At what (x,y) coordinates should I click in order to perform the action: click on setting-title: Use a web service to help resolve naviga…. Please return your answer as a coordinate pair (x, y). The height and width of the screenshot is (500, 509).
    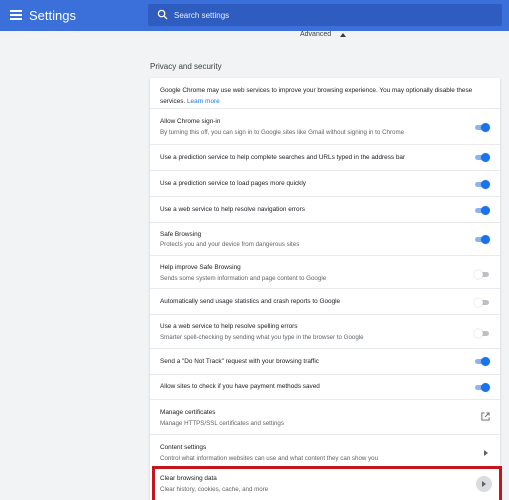
    Looking at the image, I should click on (232, 209).